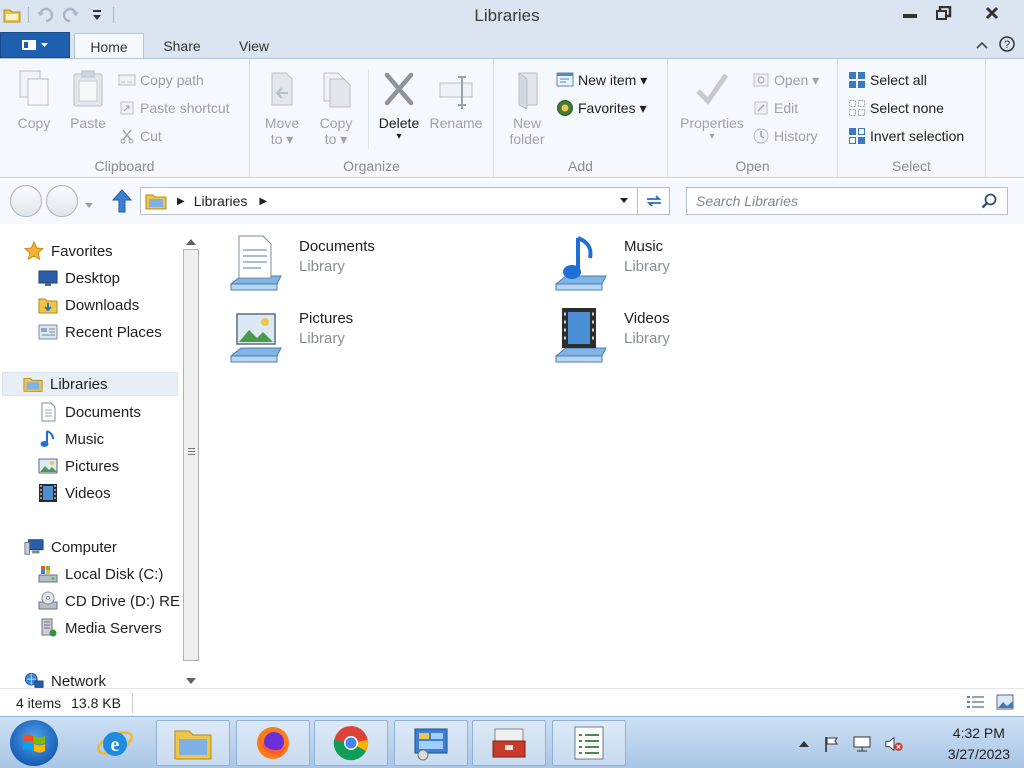  What do you see at coordinates (78, 466) in the screenshot?
I see `nav-item-pictures: Pictures` at bounding box center [78, 466].